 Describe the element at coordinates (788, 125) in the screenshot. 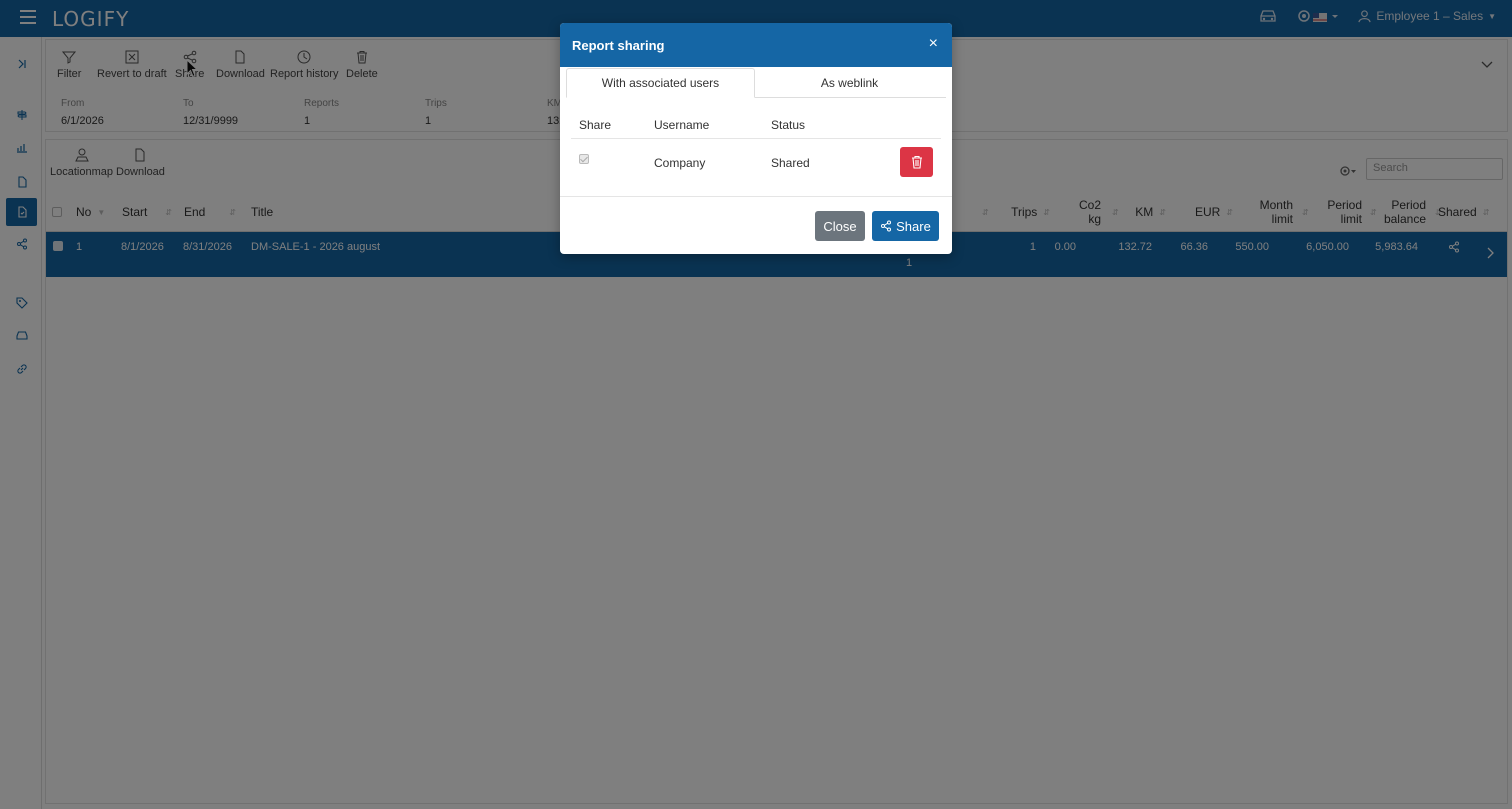

I see `col-status: Status` at that location.